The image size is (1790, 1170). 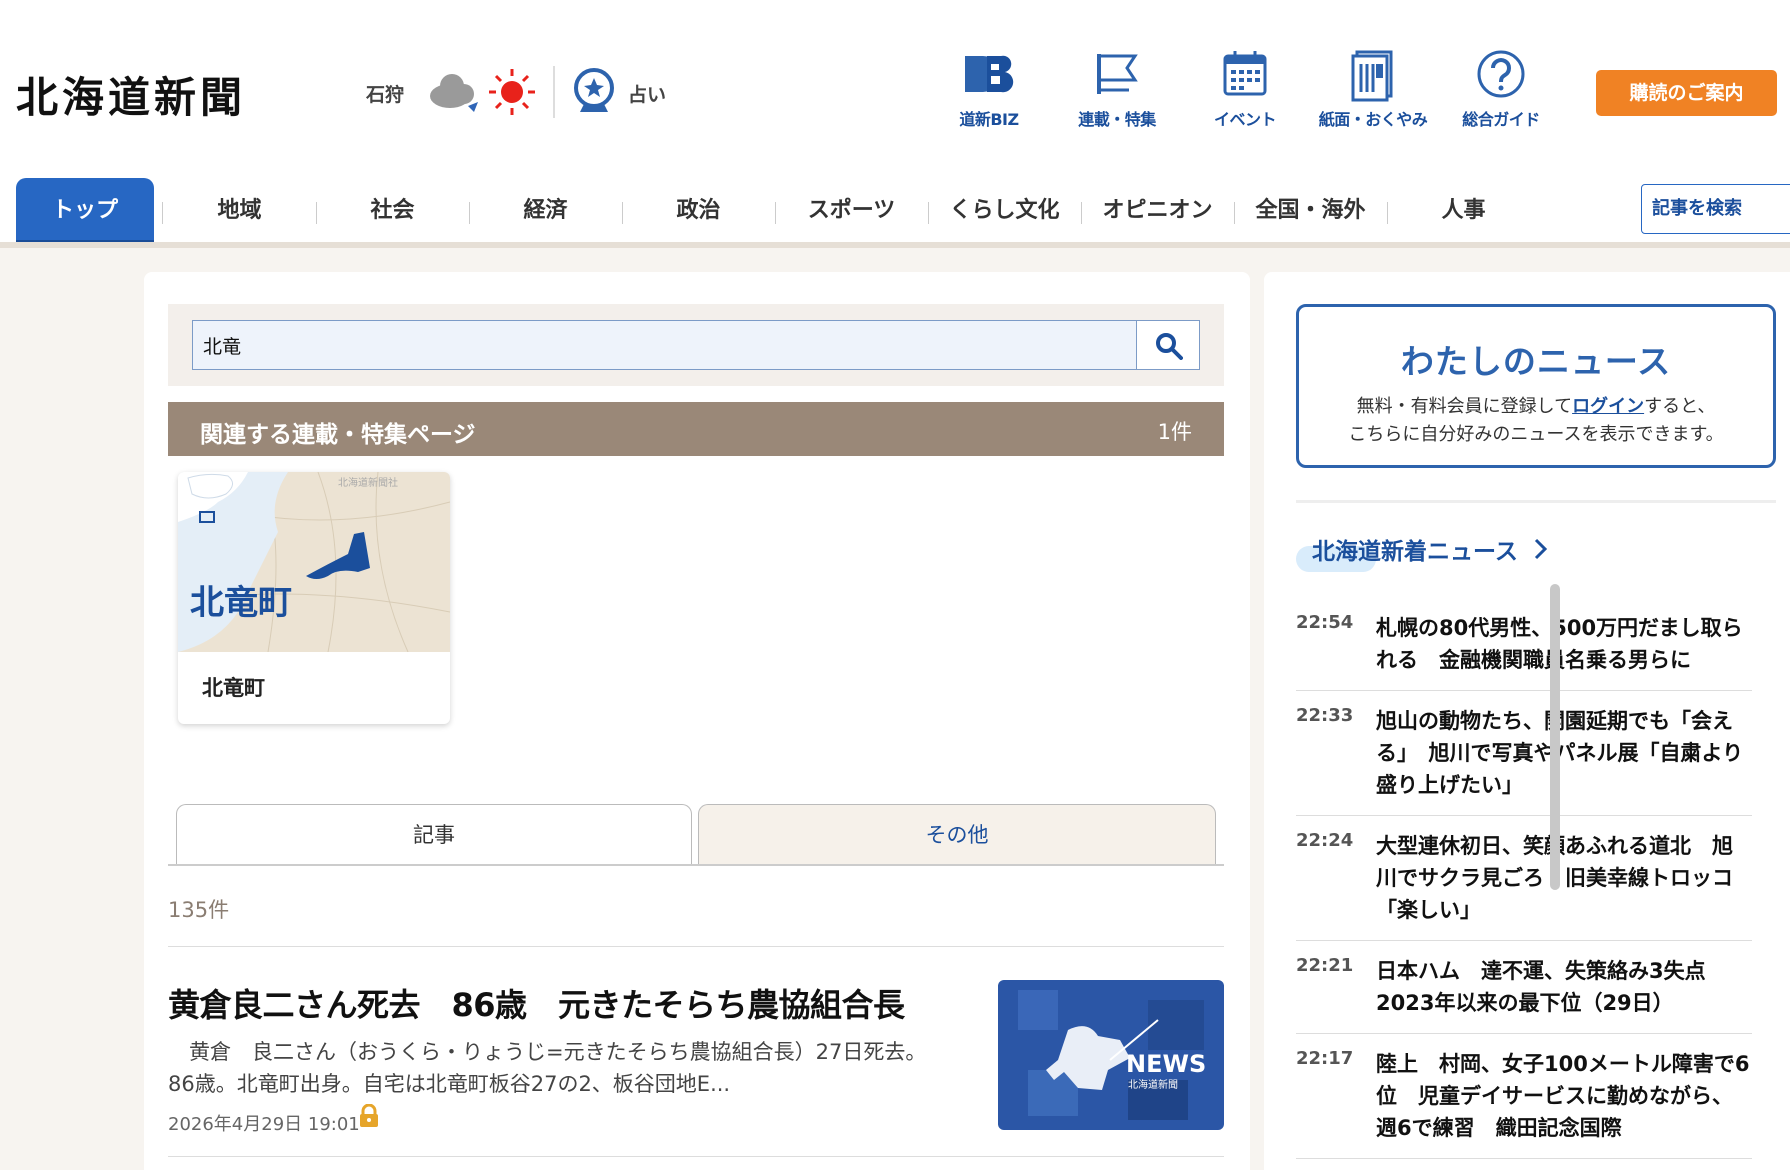 What do you see at coordinates (1463, 212) in the screenshot?
I see `category-tab-personnel: 人事` at bounding box center [1463, 212].